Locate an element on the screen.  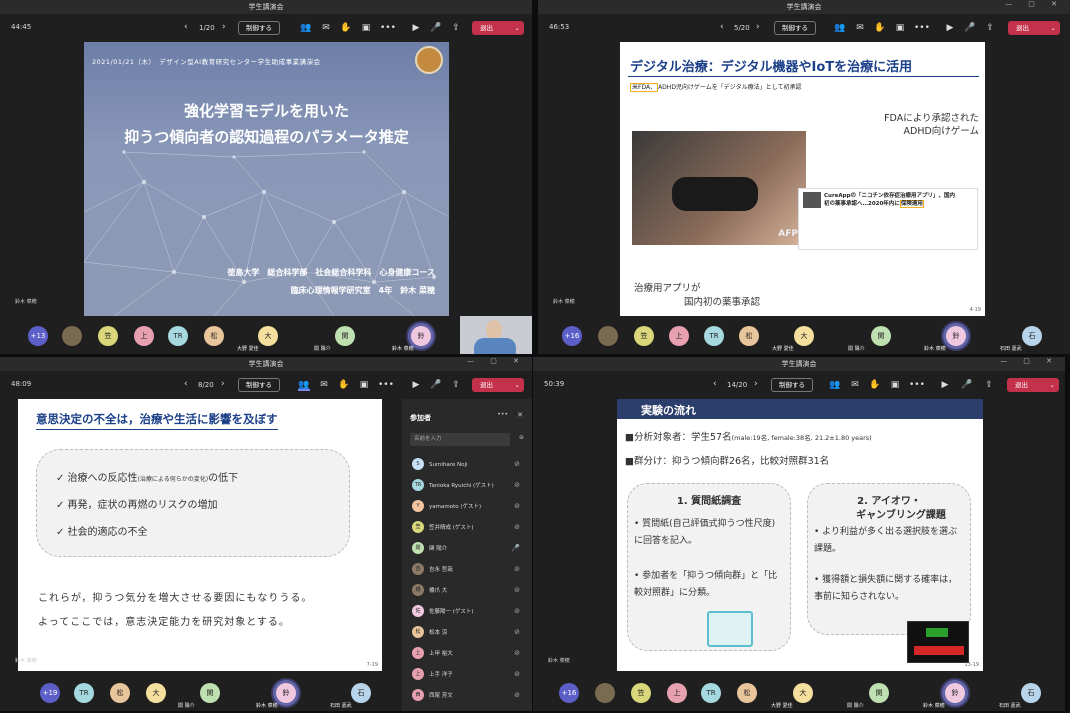
invite-icon: ⊕ is located at coordinates (521, 437).